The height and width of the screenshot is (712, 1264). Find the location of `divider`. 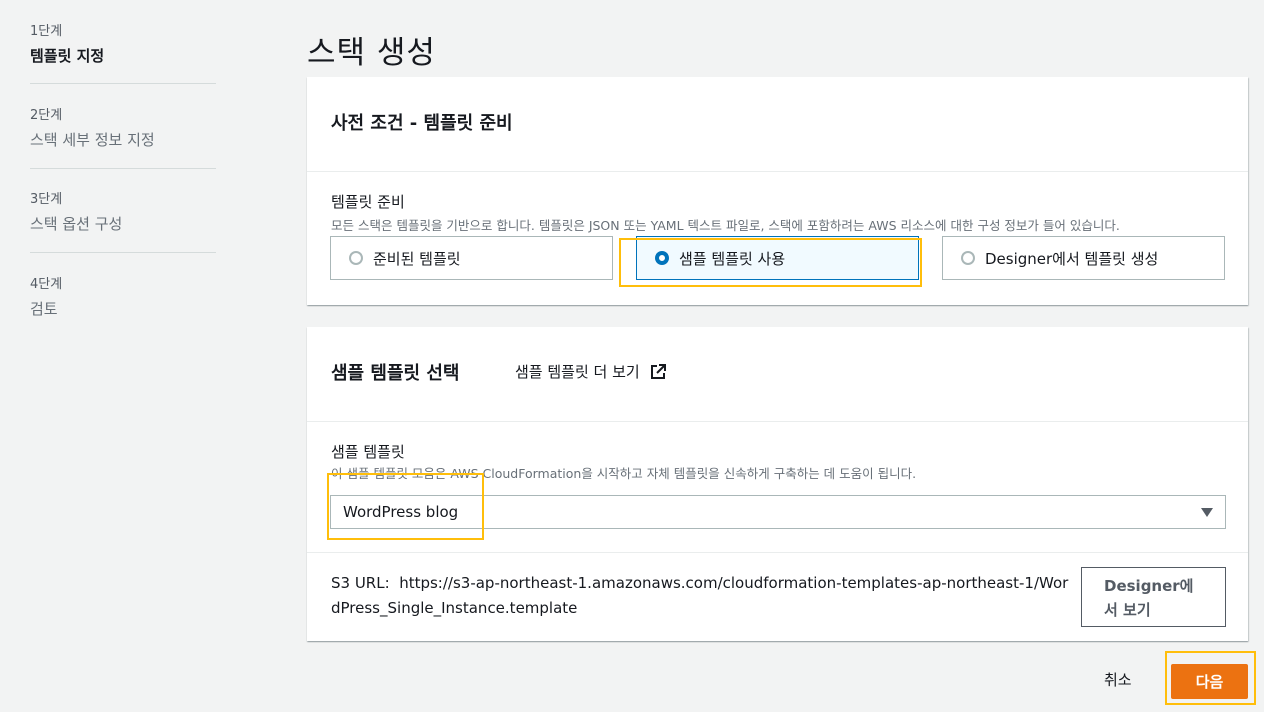

divider is located at coordinates (777, 552).